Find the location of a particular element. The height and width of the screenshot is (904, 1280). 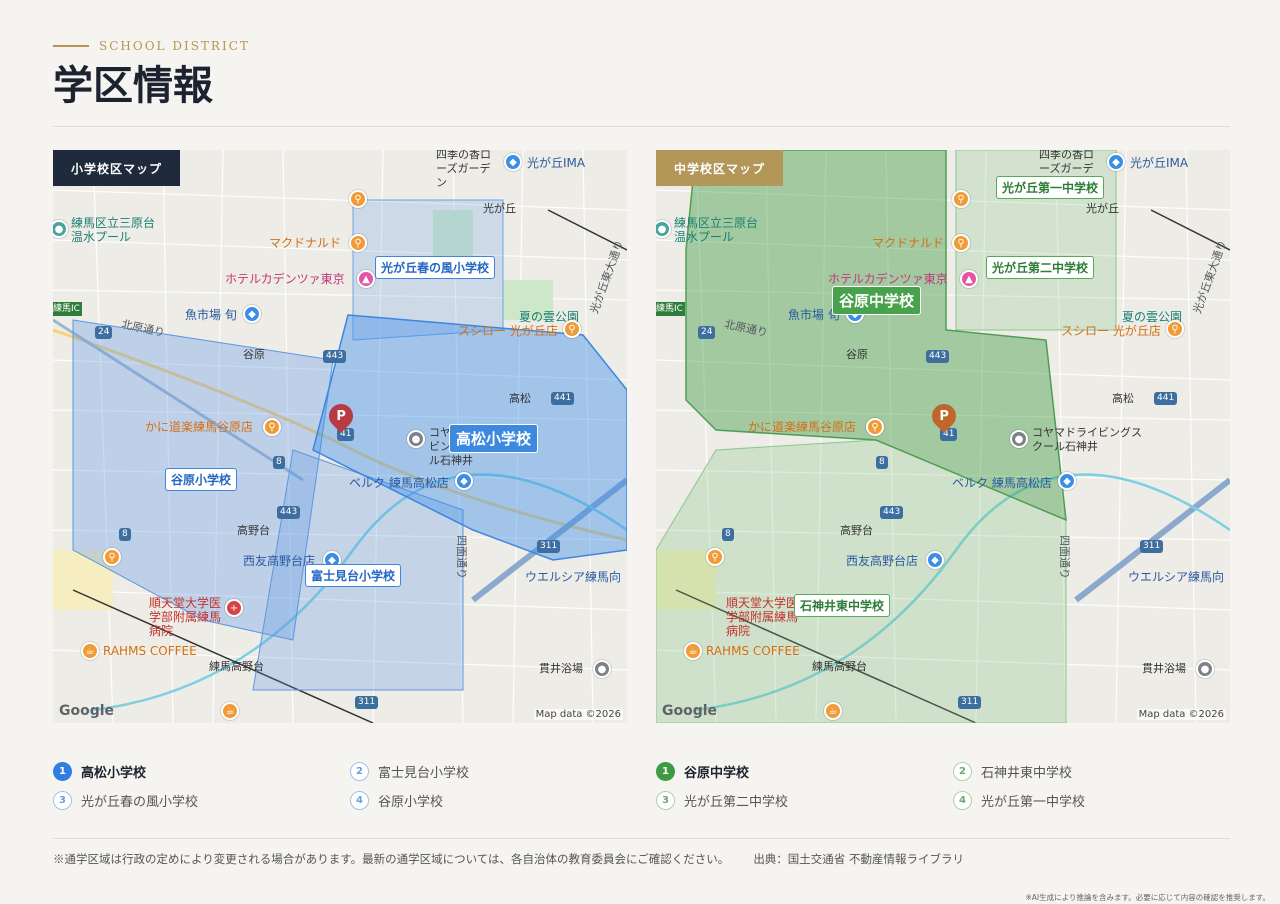

section-header: SCHOOL DISTRICT 学区情報 is located at coordinates (151, 73).